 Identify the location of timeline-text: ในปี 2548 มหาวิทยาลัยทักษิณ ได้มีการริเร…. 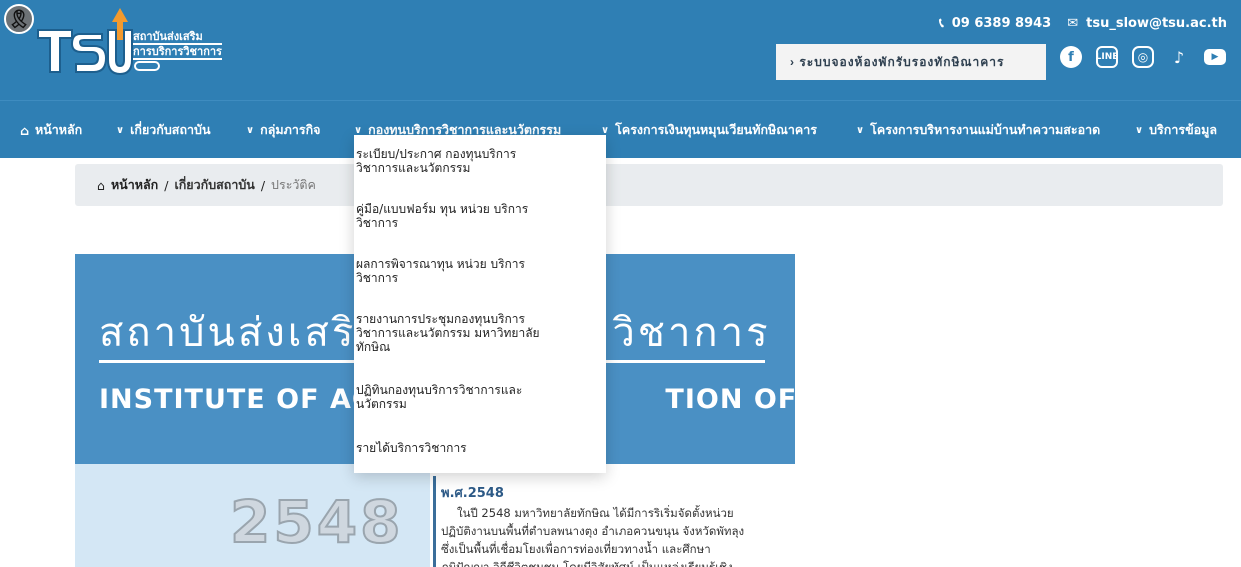
(618, 535).